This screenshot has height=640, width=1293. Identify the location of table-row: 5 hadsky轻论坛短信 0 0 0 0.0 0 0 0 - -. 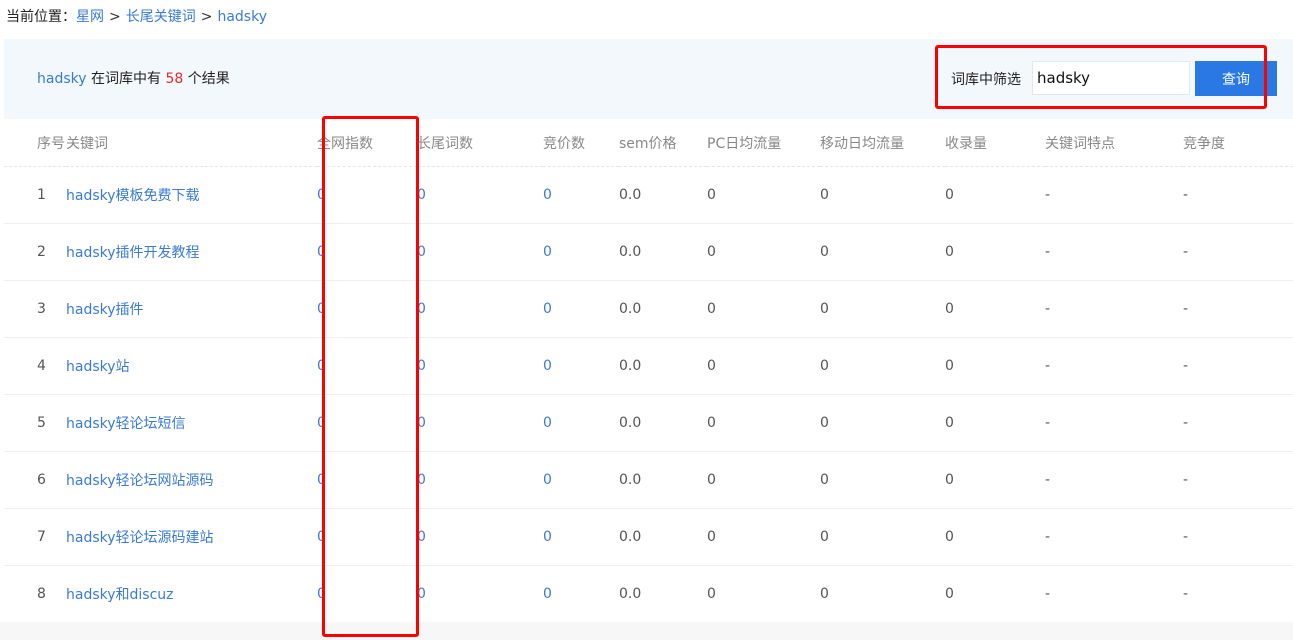
(648, 423).